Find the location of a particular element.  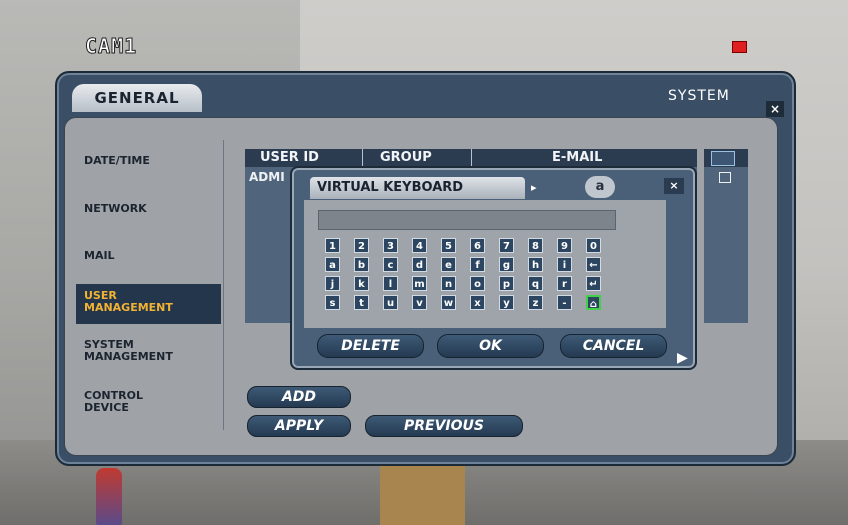

key: w is located at coordinates (448, 302).